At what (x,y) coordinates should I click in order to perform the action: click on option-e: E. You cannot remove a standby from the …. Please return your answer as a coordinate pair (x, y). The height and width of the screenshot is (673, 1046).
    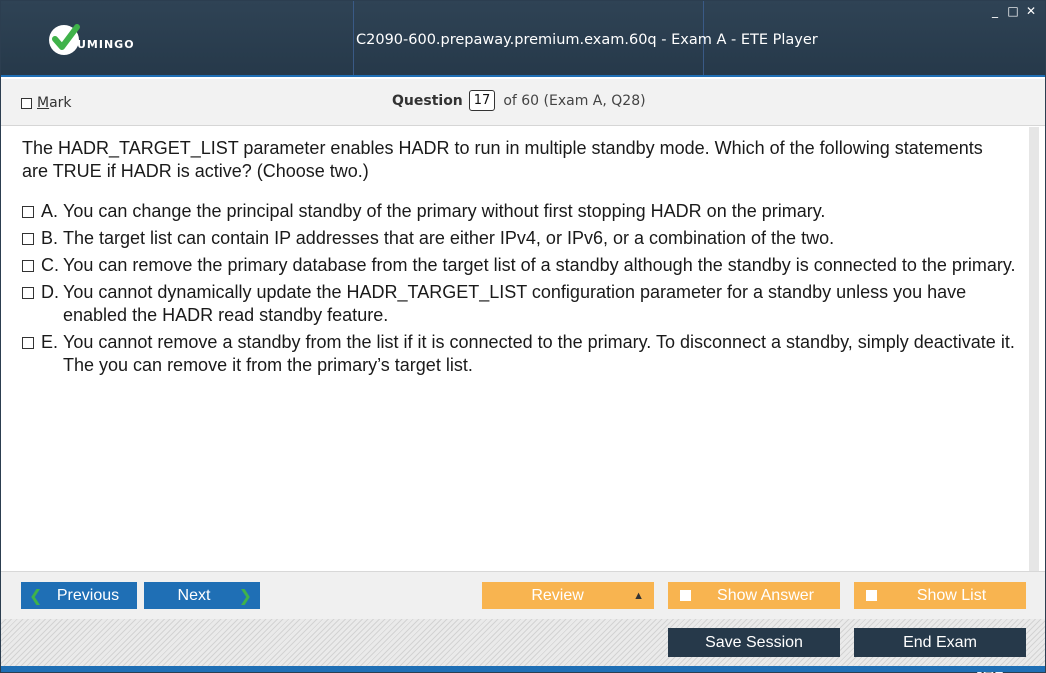
    Looking at the image, I should click on (519, 354).